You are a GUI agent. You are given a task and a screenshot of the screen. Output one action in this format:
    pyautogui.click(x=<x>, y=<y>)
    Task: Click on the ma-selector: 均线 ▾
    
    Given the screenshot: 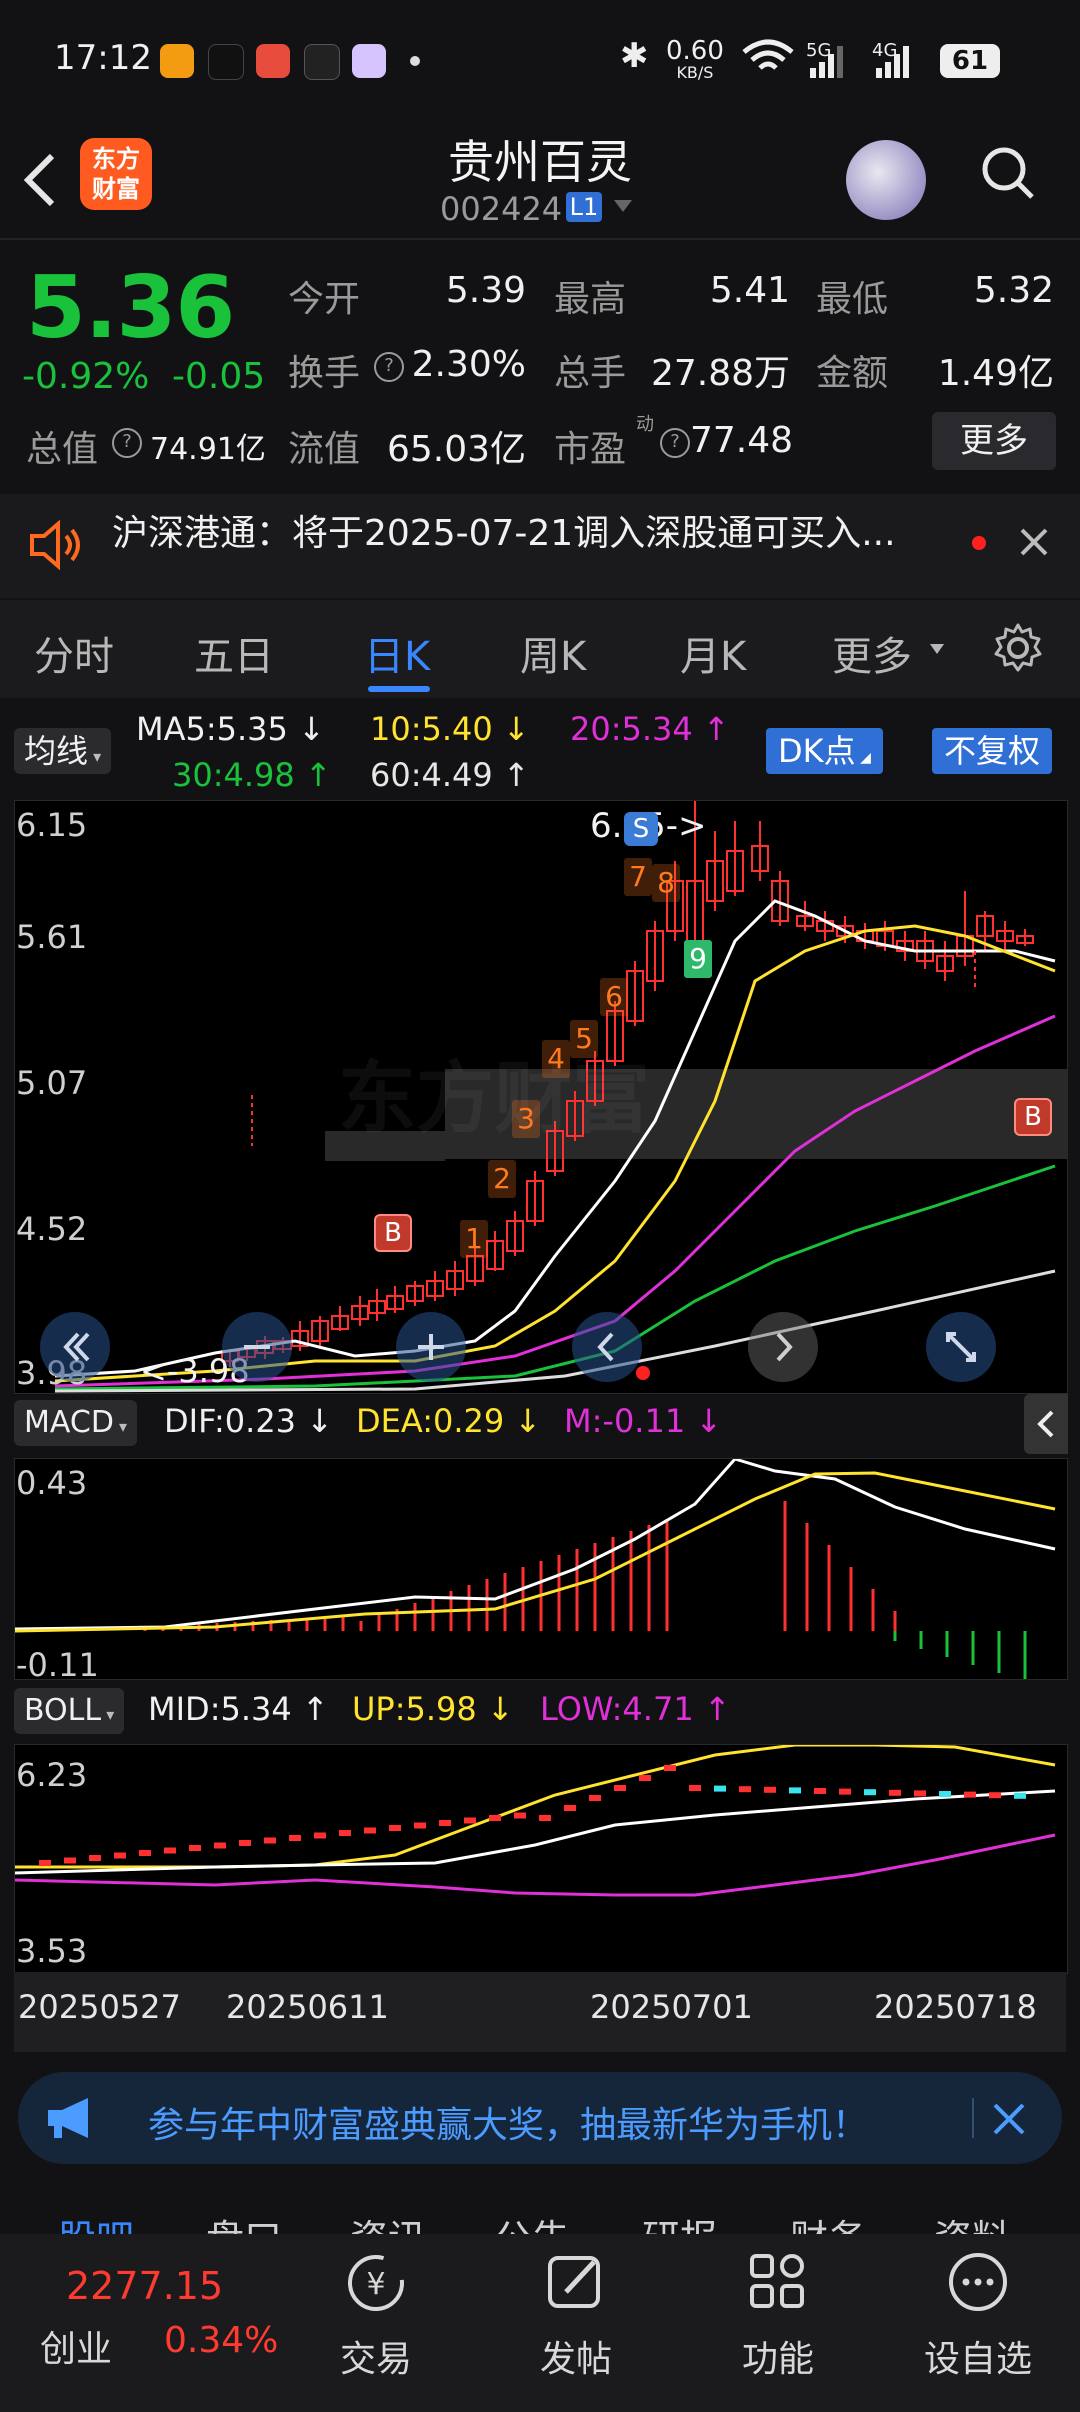 What is the action you would take?
    pyautogui.click(x=63, y=751)
    